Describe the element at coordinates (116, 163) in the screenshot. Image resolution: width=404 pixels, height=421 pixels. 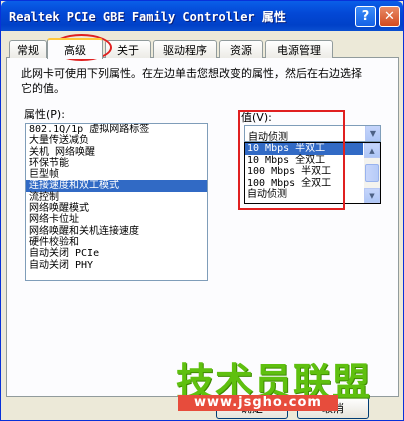
I see `property-item: 环保节能` at that location.